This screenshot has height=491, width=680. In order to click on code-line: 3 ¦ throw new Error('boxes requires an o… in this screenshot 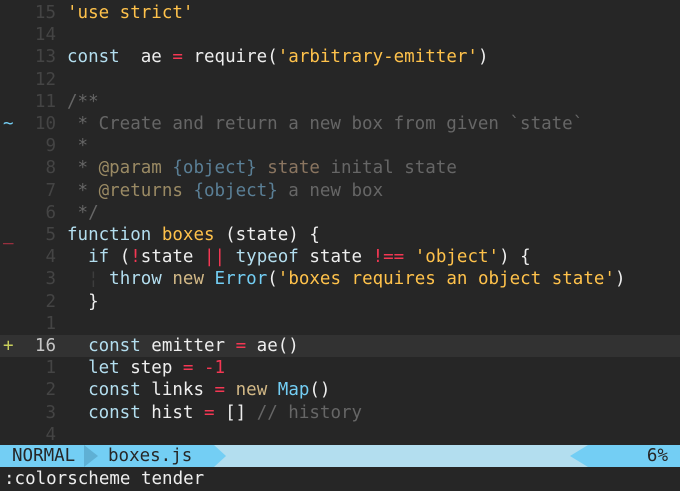, I will do `click(340, 279)`.